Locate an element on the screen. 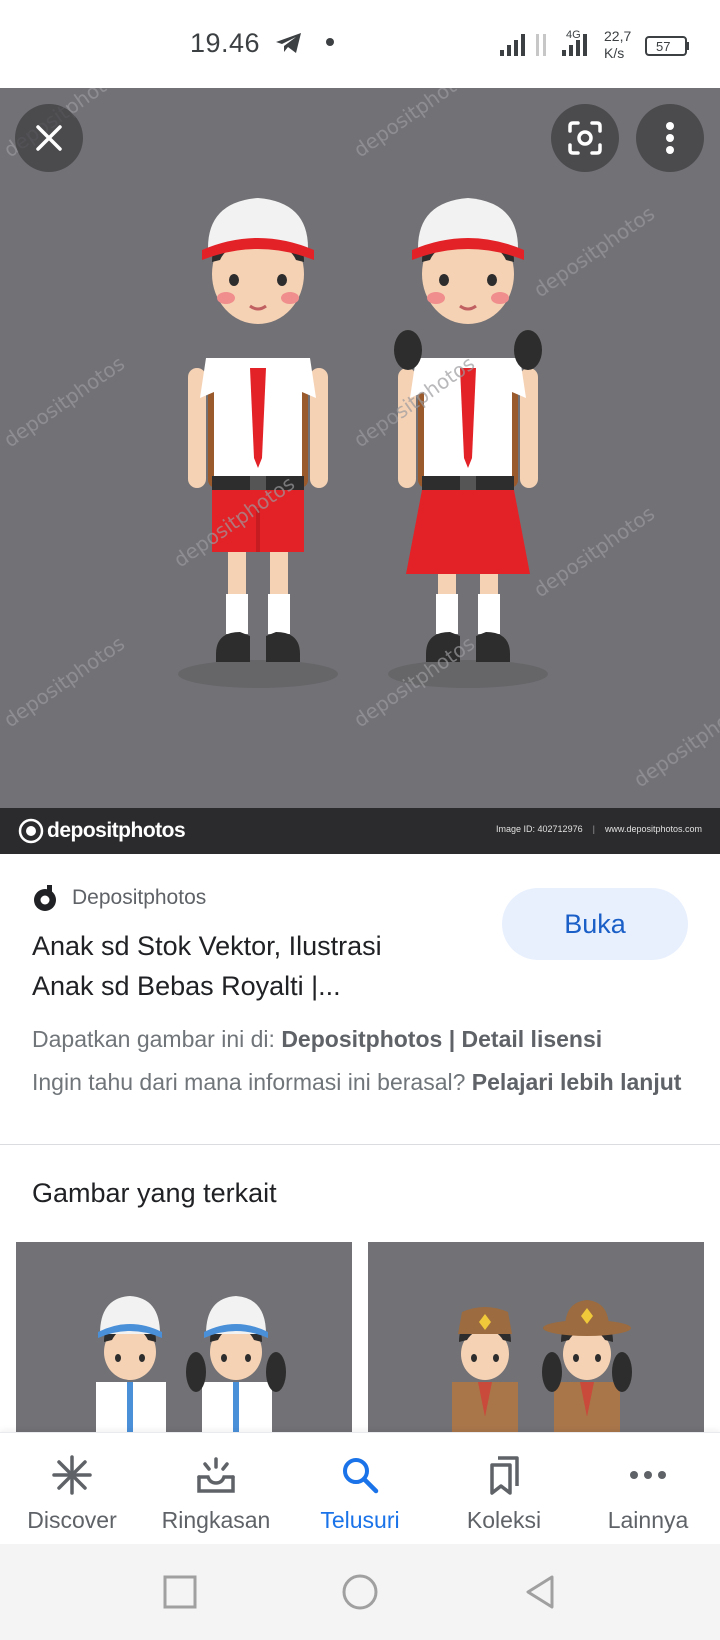 The width and height of the screenshot is (720, 1640). notification-dot-icon is located at coordinates (330, 42).